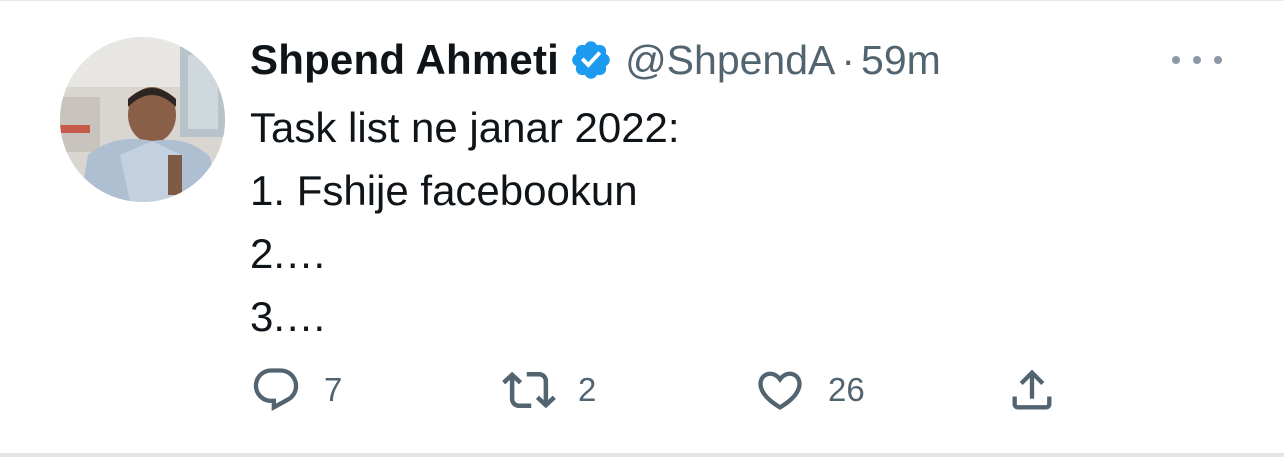  What do you see at coordinates (1197, 60) in the screenshot?
I see `more-horizontal-icon` at bounding box center [1197, 60].